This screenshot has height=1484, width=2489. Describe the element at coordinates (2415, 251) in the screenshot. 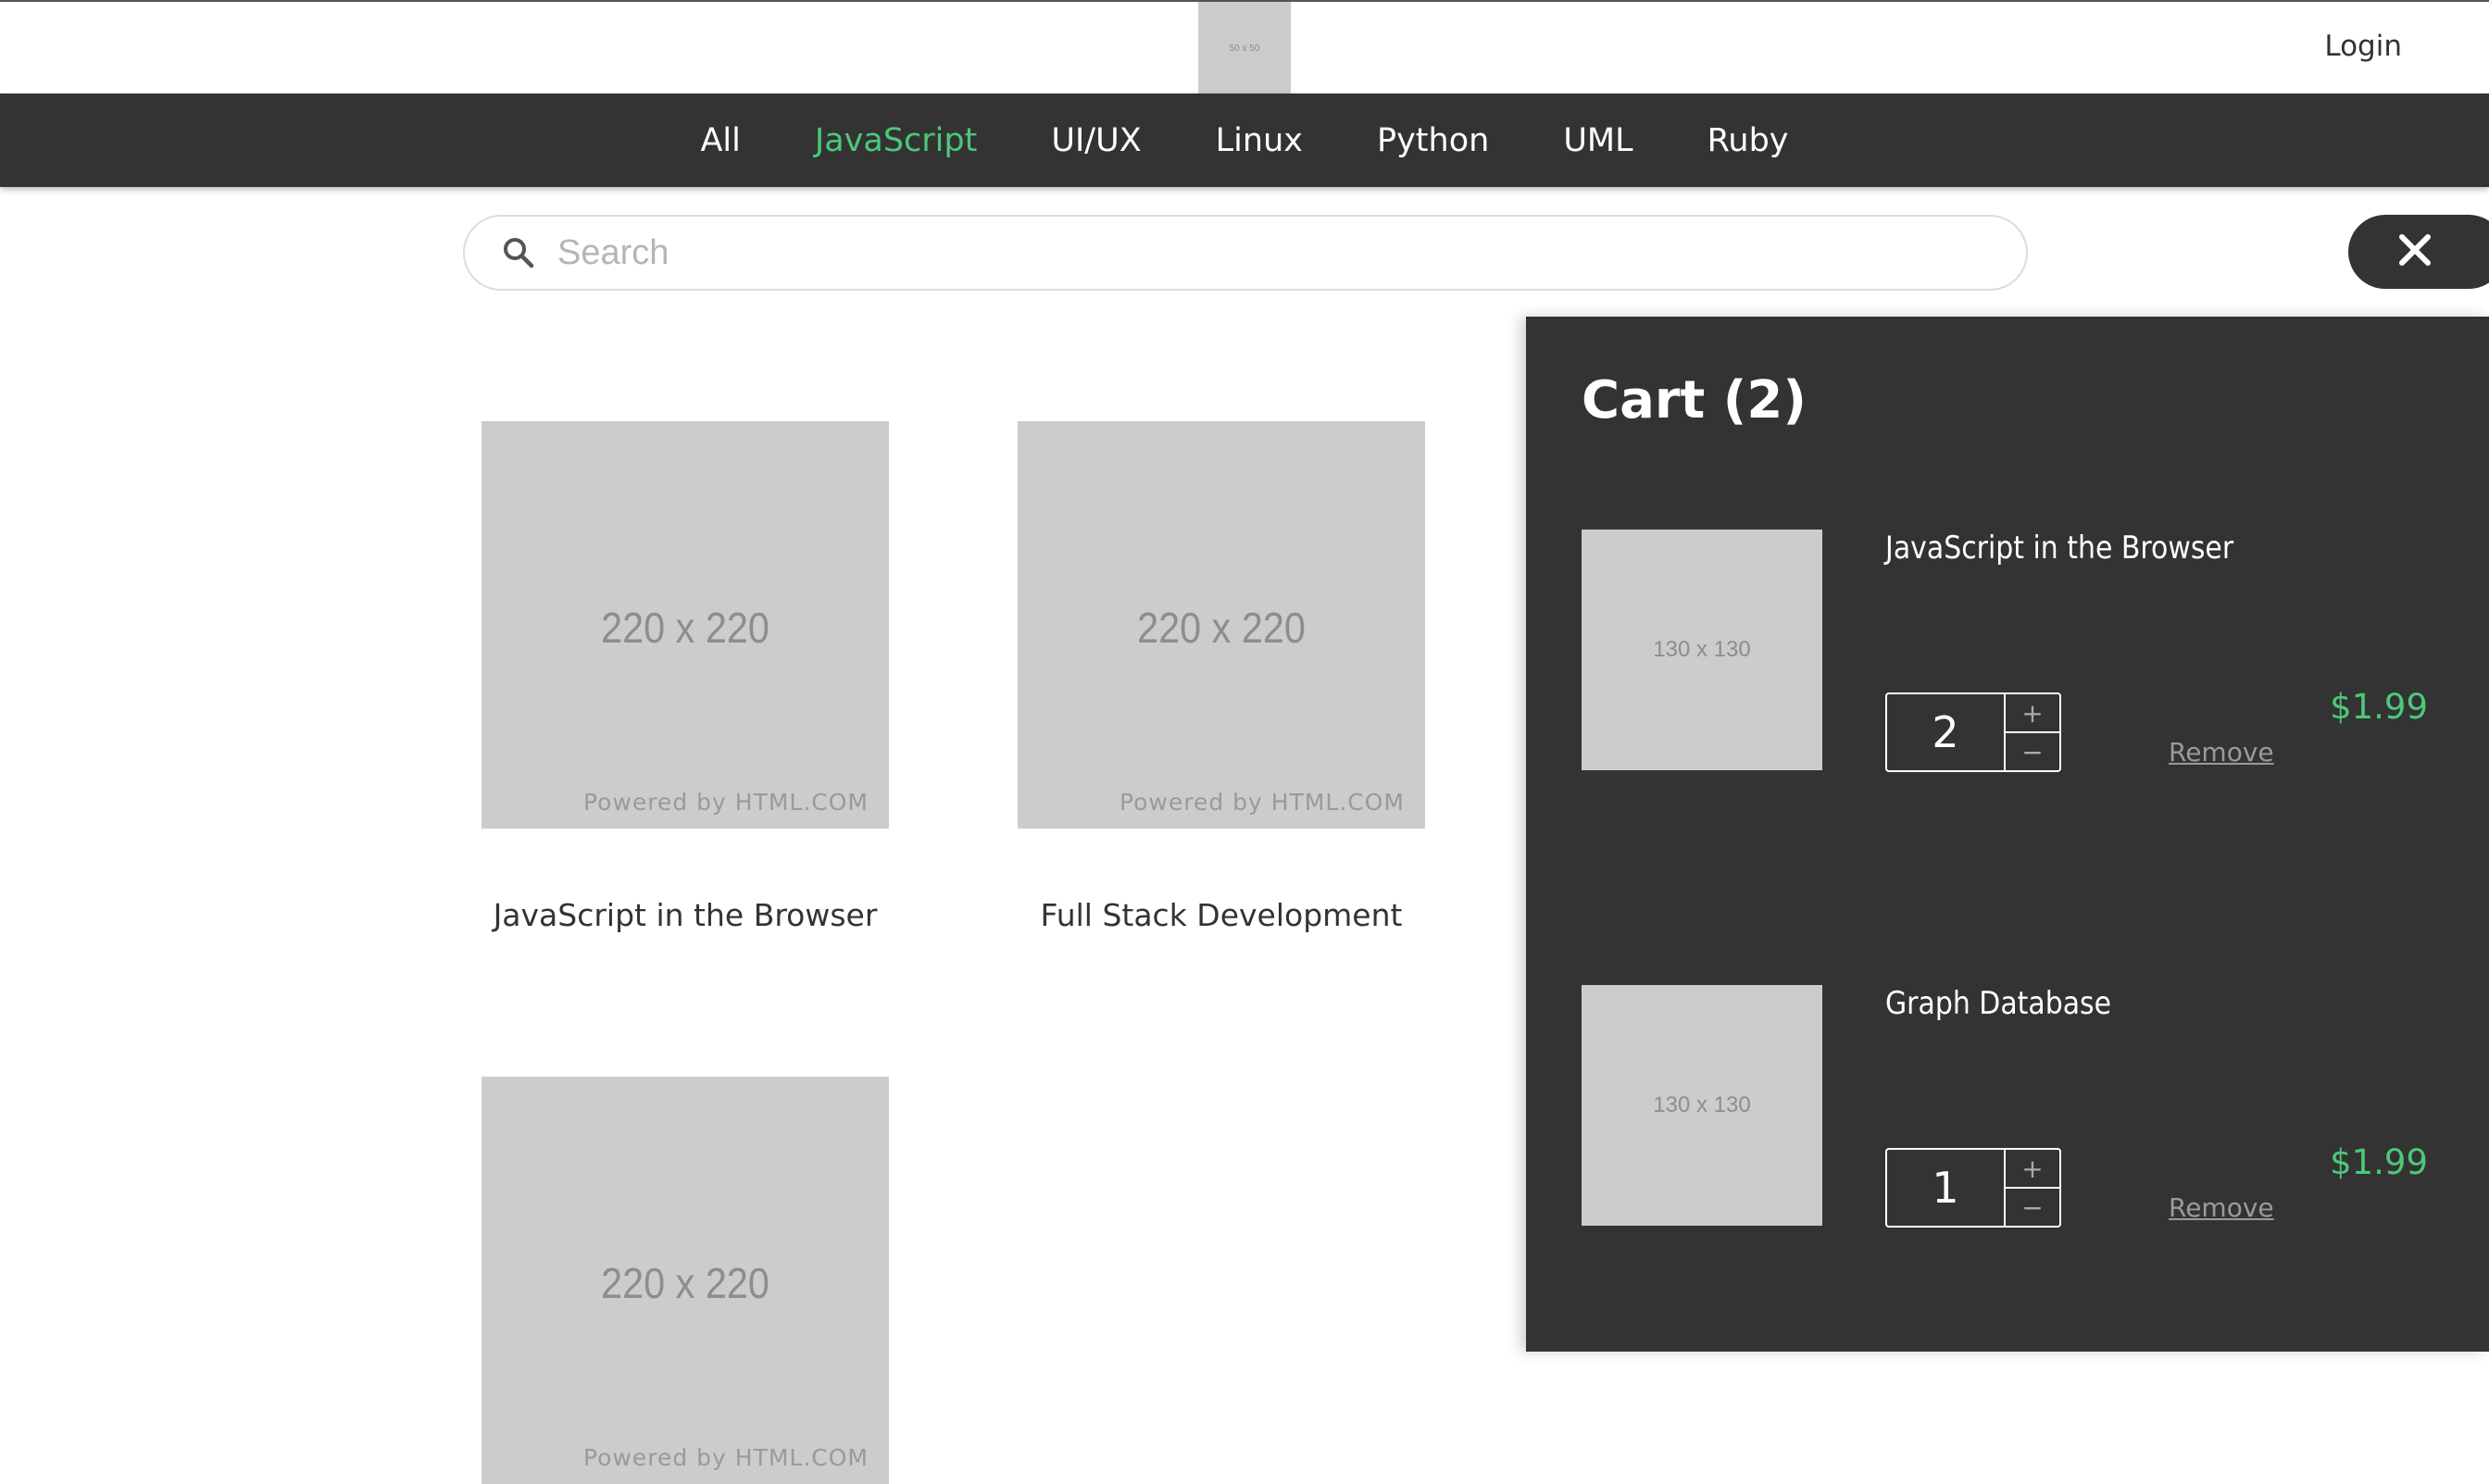

I see `close-icon` at that location.